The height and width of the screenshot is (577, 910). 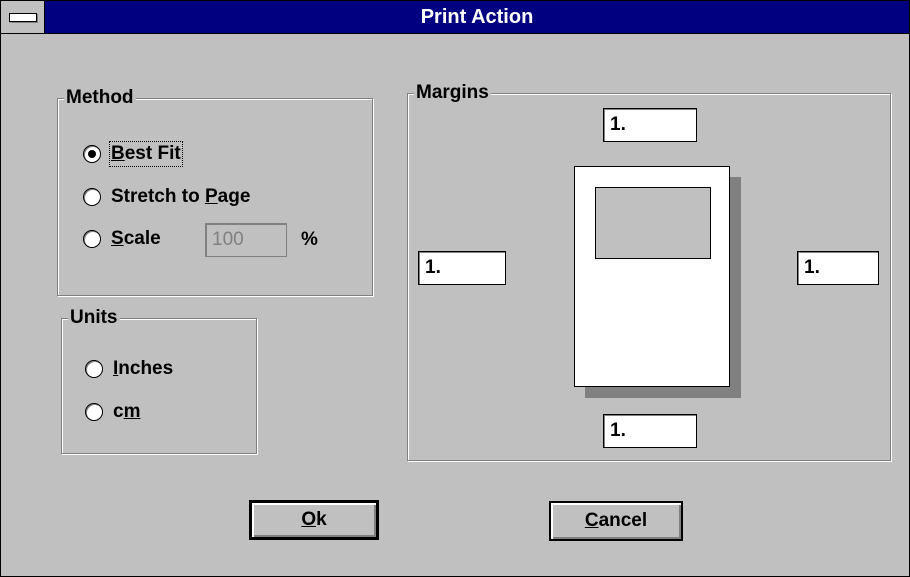 I want to click on units-cm-option: cm, so click(x=112, y=412).